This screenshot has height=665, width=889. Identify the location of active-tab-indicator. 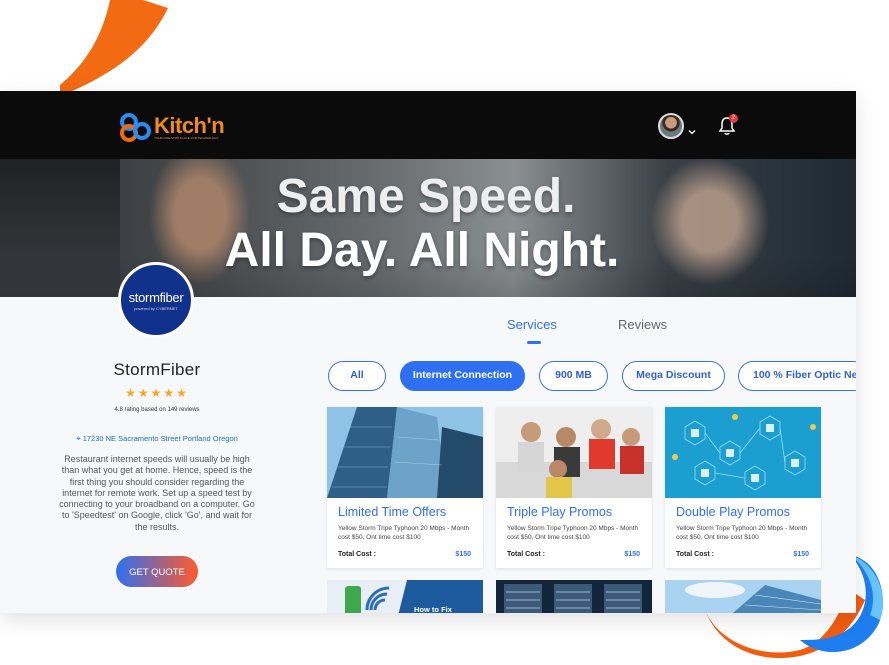
(534, 342).